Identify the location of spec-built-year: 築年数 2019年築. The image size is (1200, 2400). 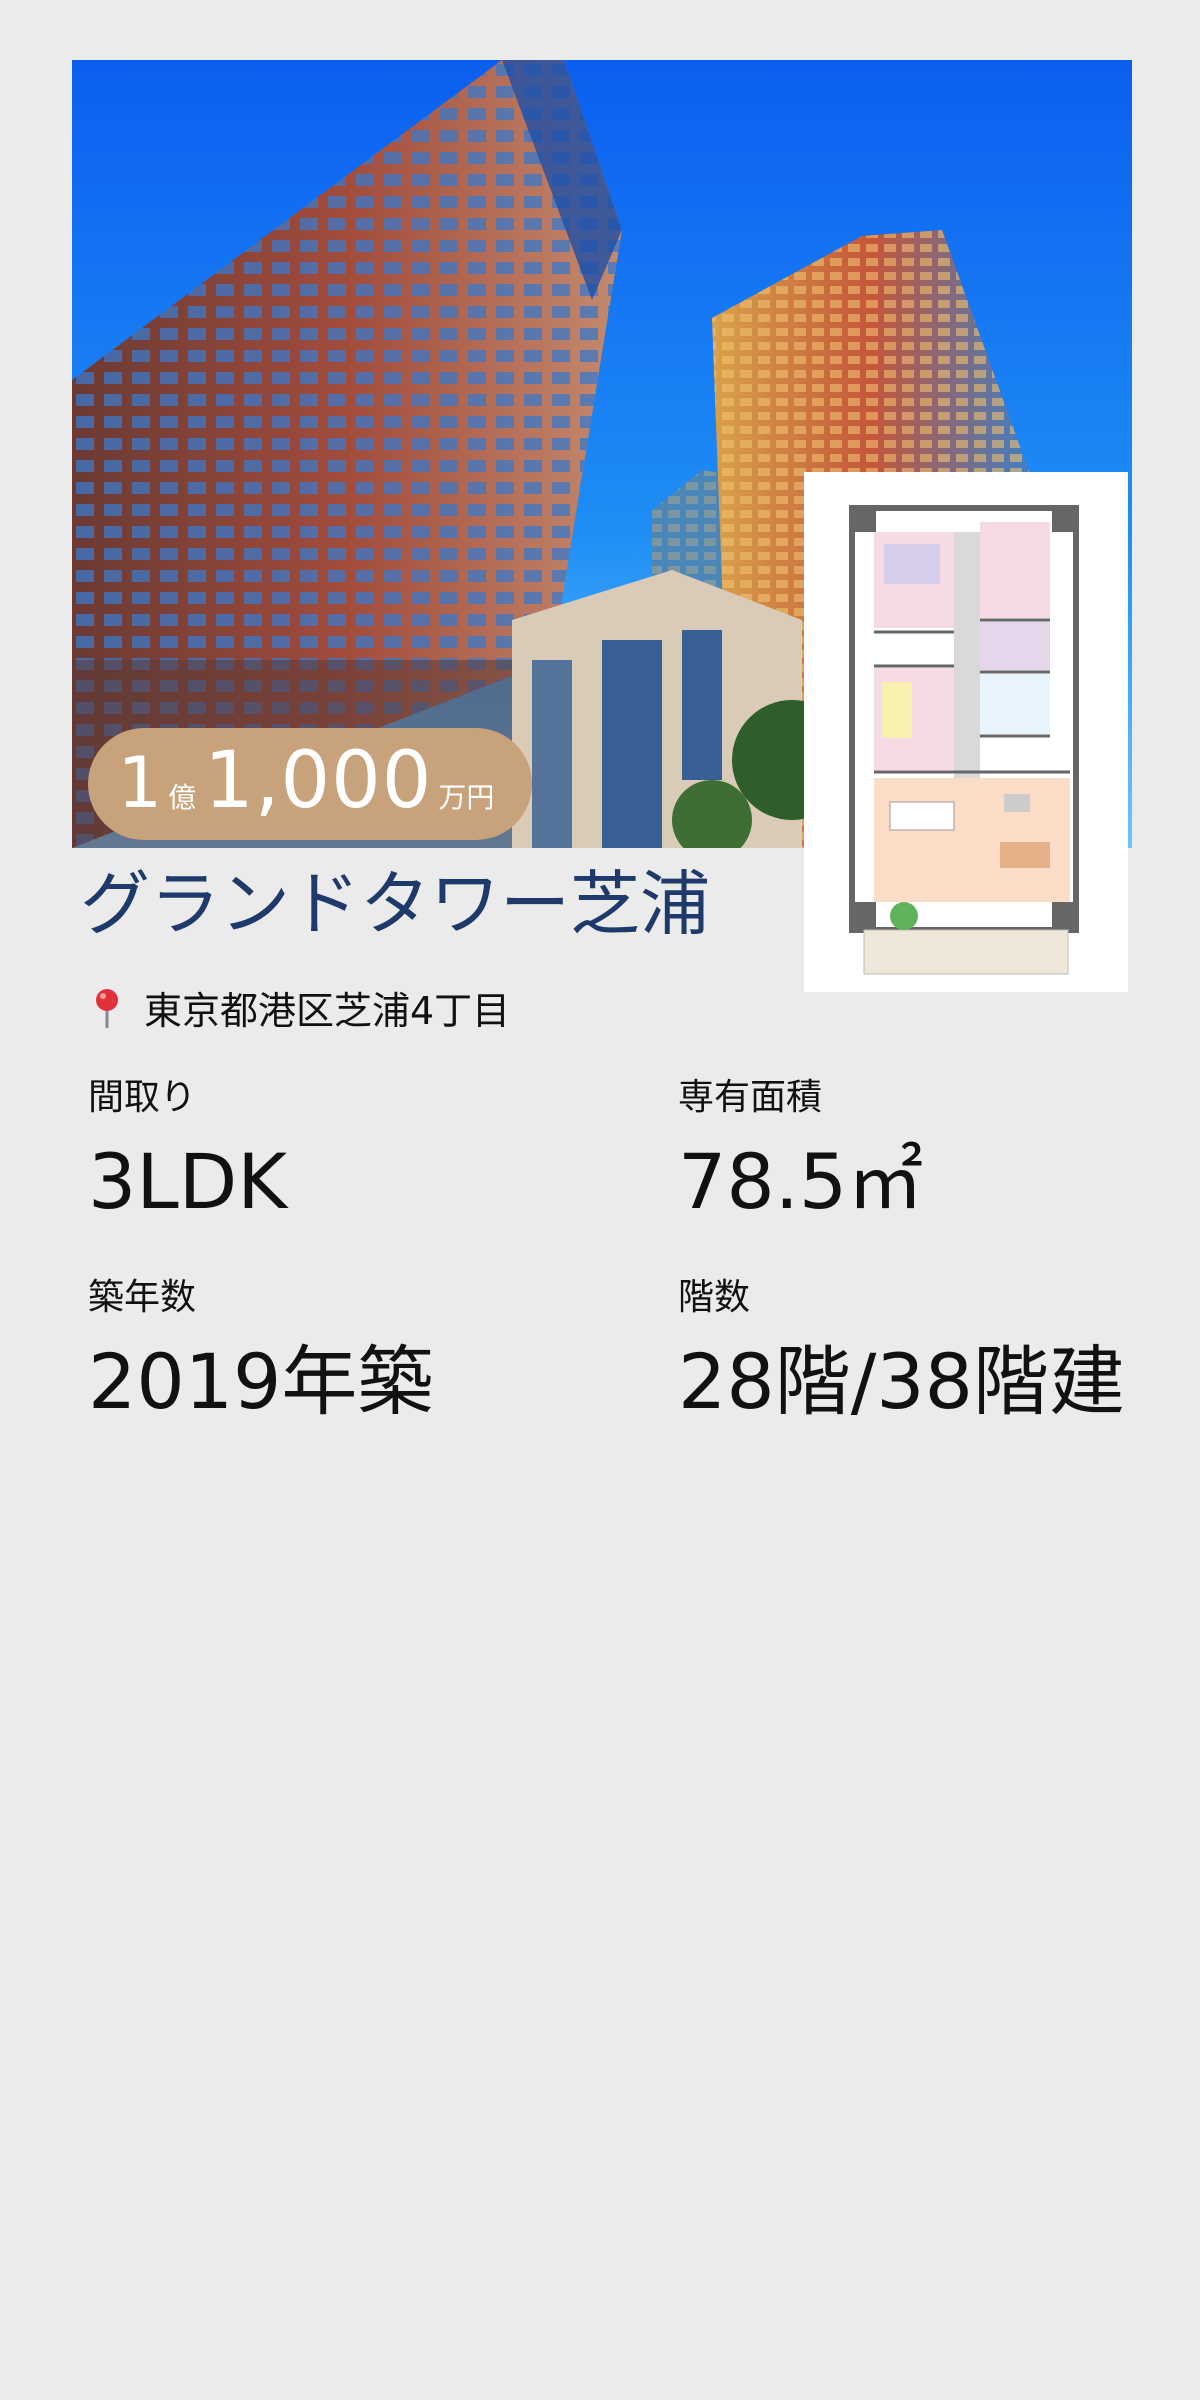
(260, 1350).